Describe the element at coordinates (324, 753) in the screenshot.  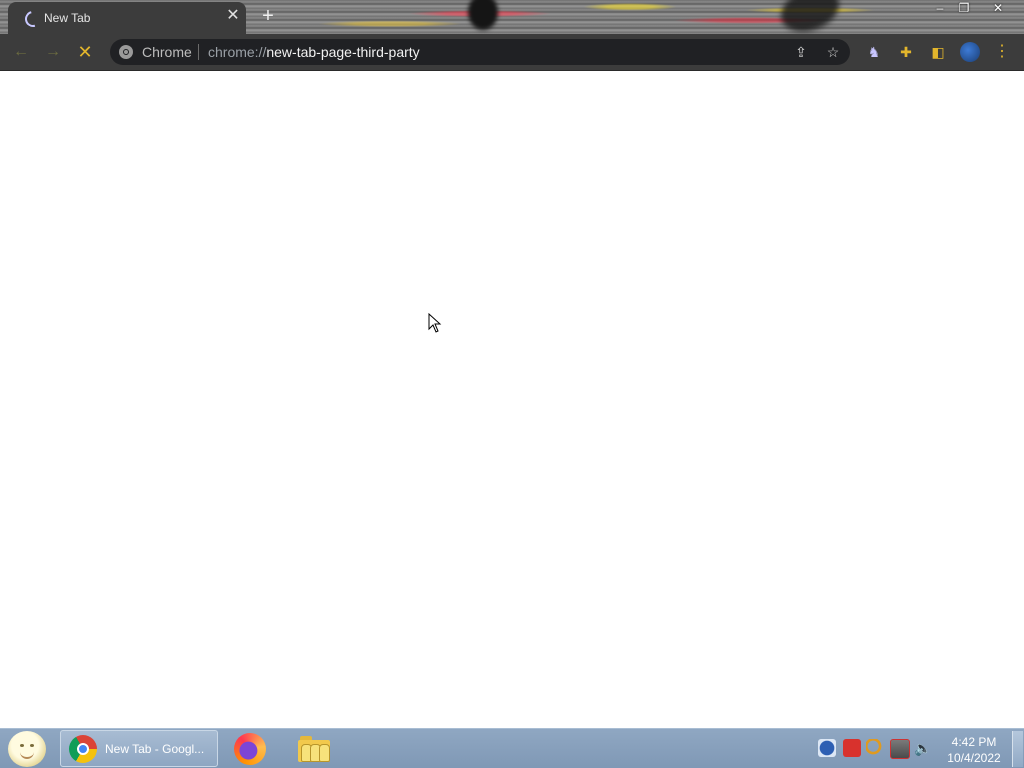
I see `folder-figure` at that location.